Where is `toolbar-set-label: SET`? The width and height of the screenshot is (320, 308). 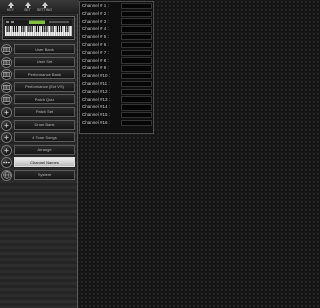
toolbar-set-label: SET is located at coordinates (27, 10).